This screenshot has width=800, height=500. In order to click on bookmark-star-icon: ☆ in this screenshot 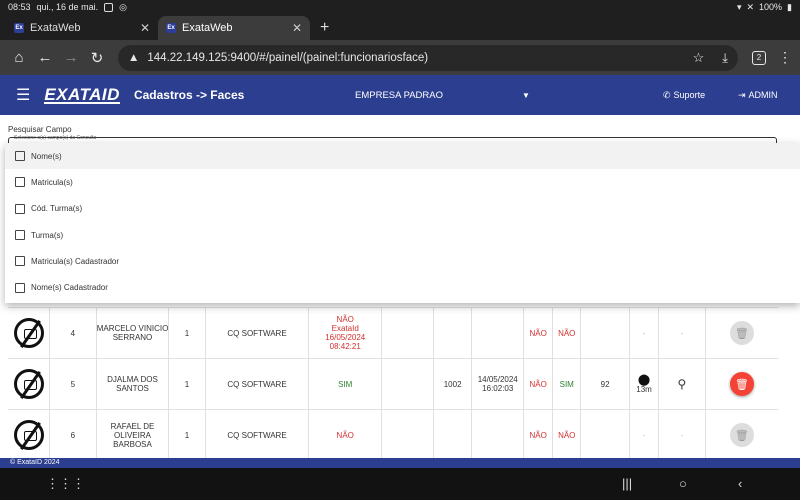, I will do `click(699, 58)`.